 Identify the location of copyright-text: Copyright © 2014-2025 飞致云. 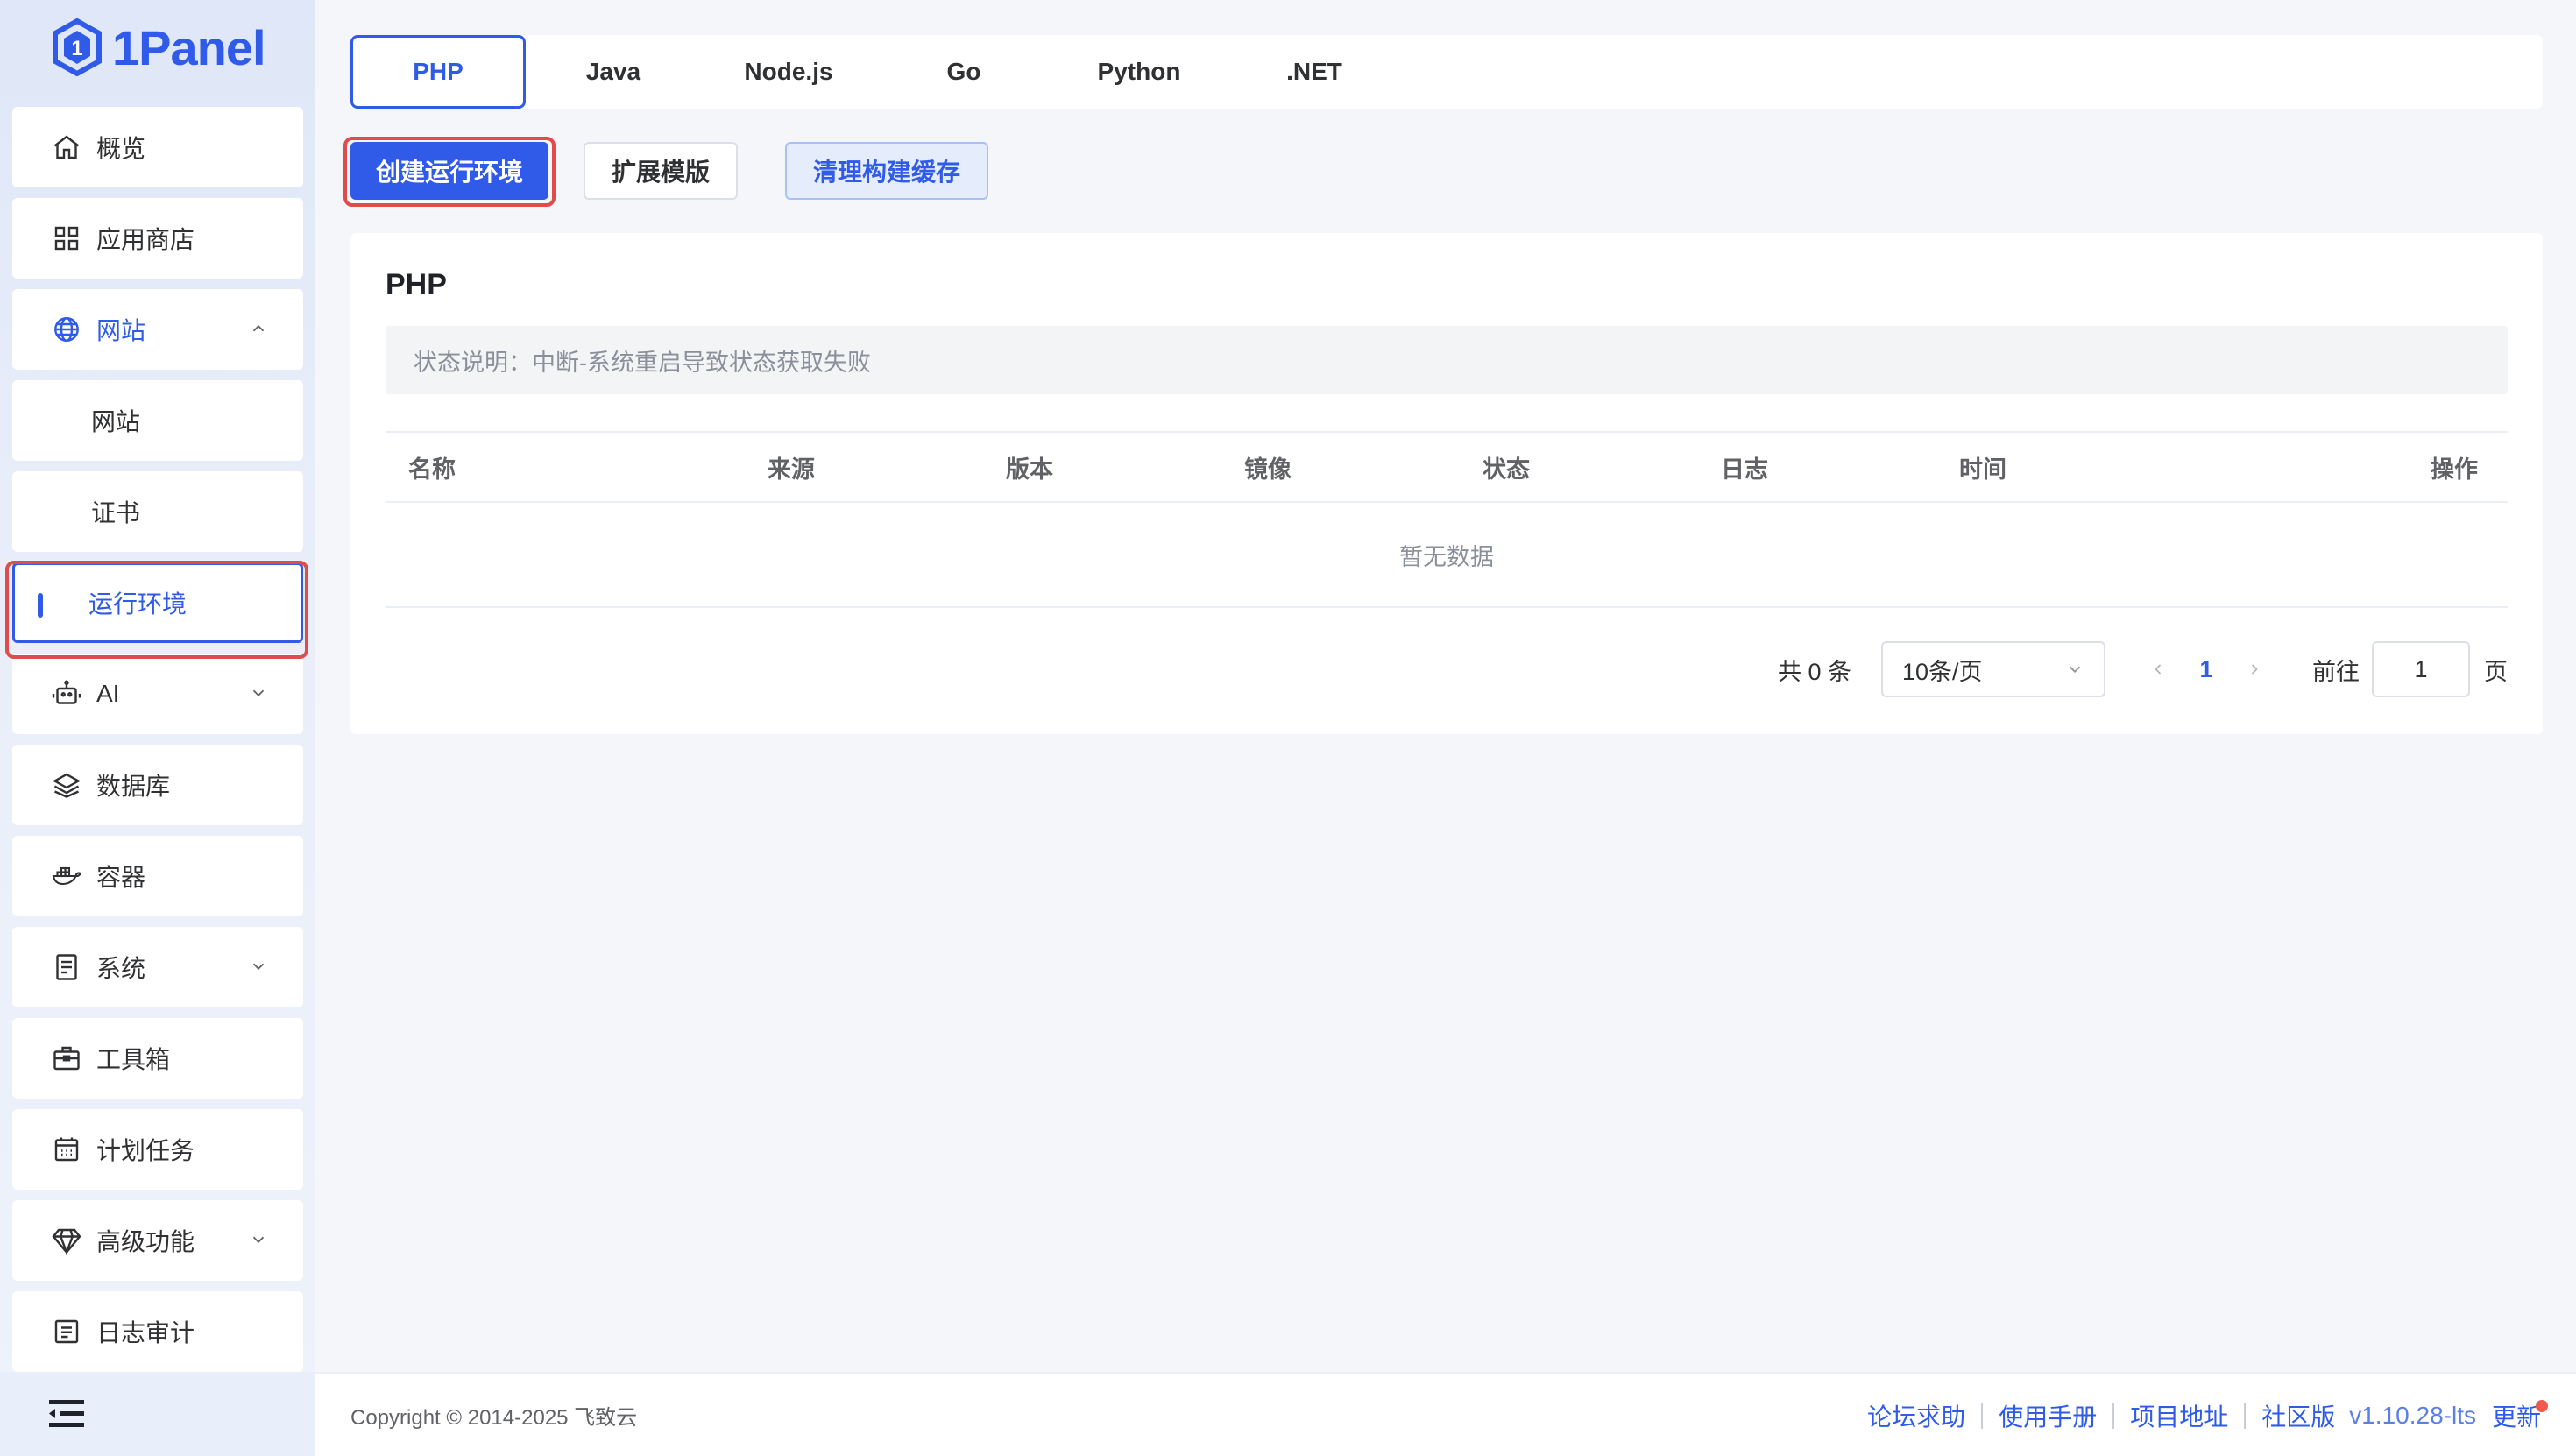
(494, 1417).